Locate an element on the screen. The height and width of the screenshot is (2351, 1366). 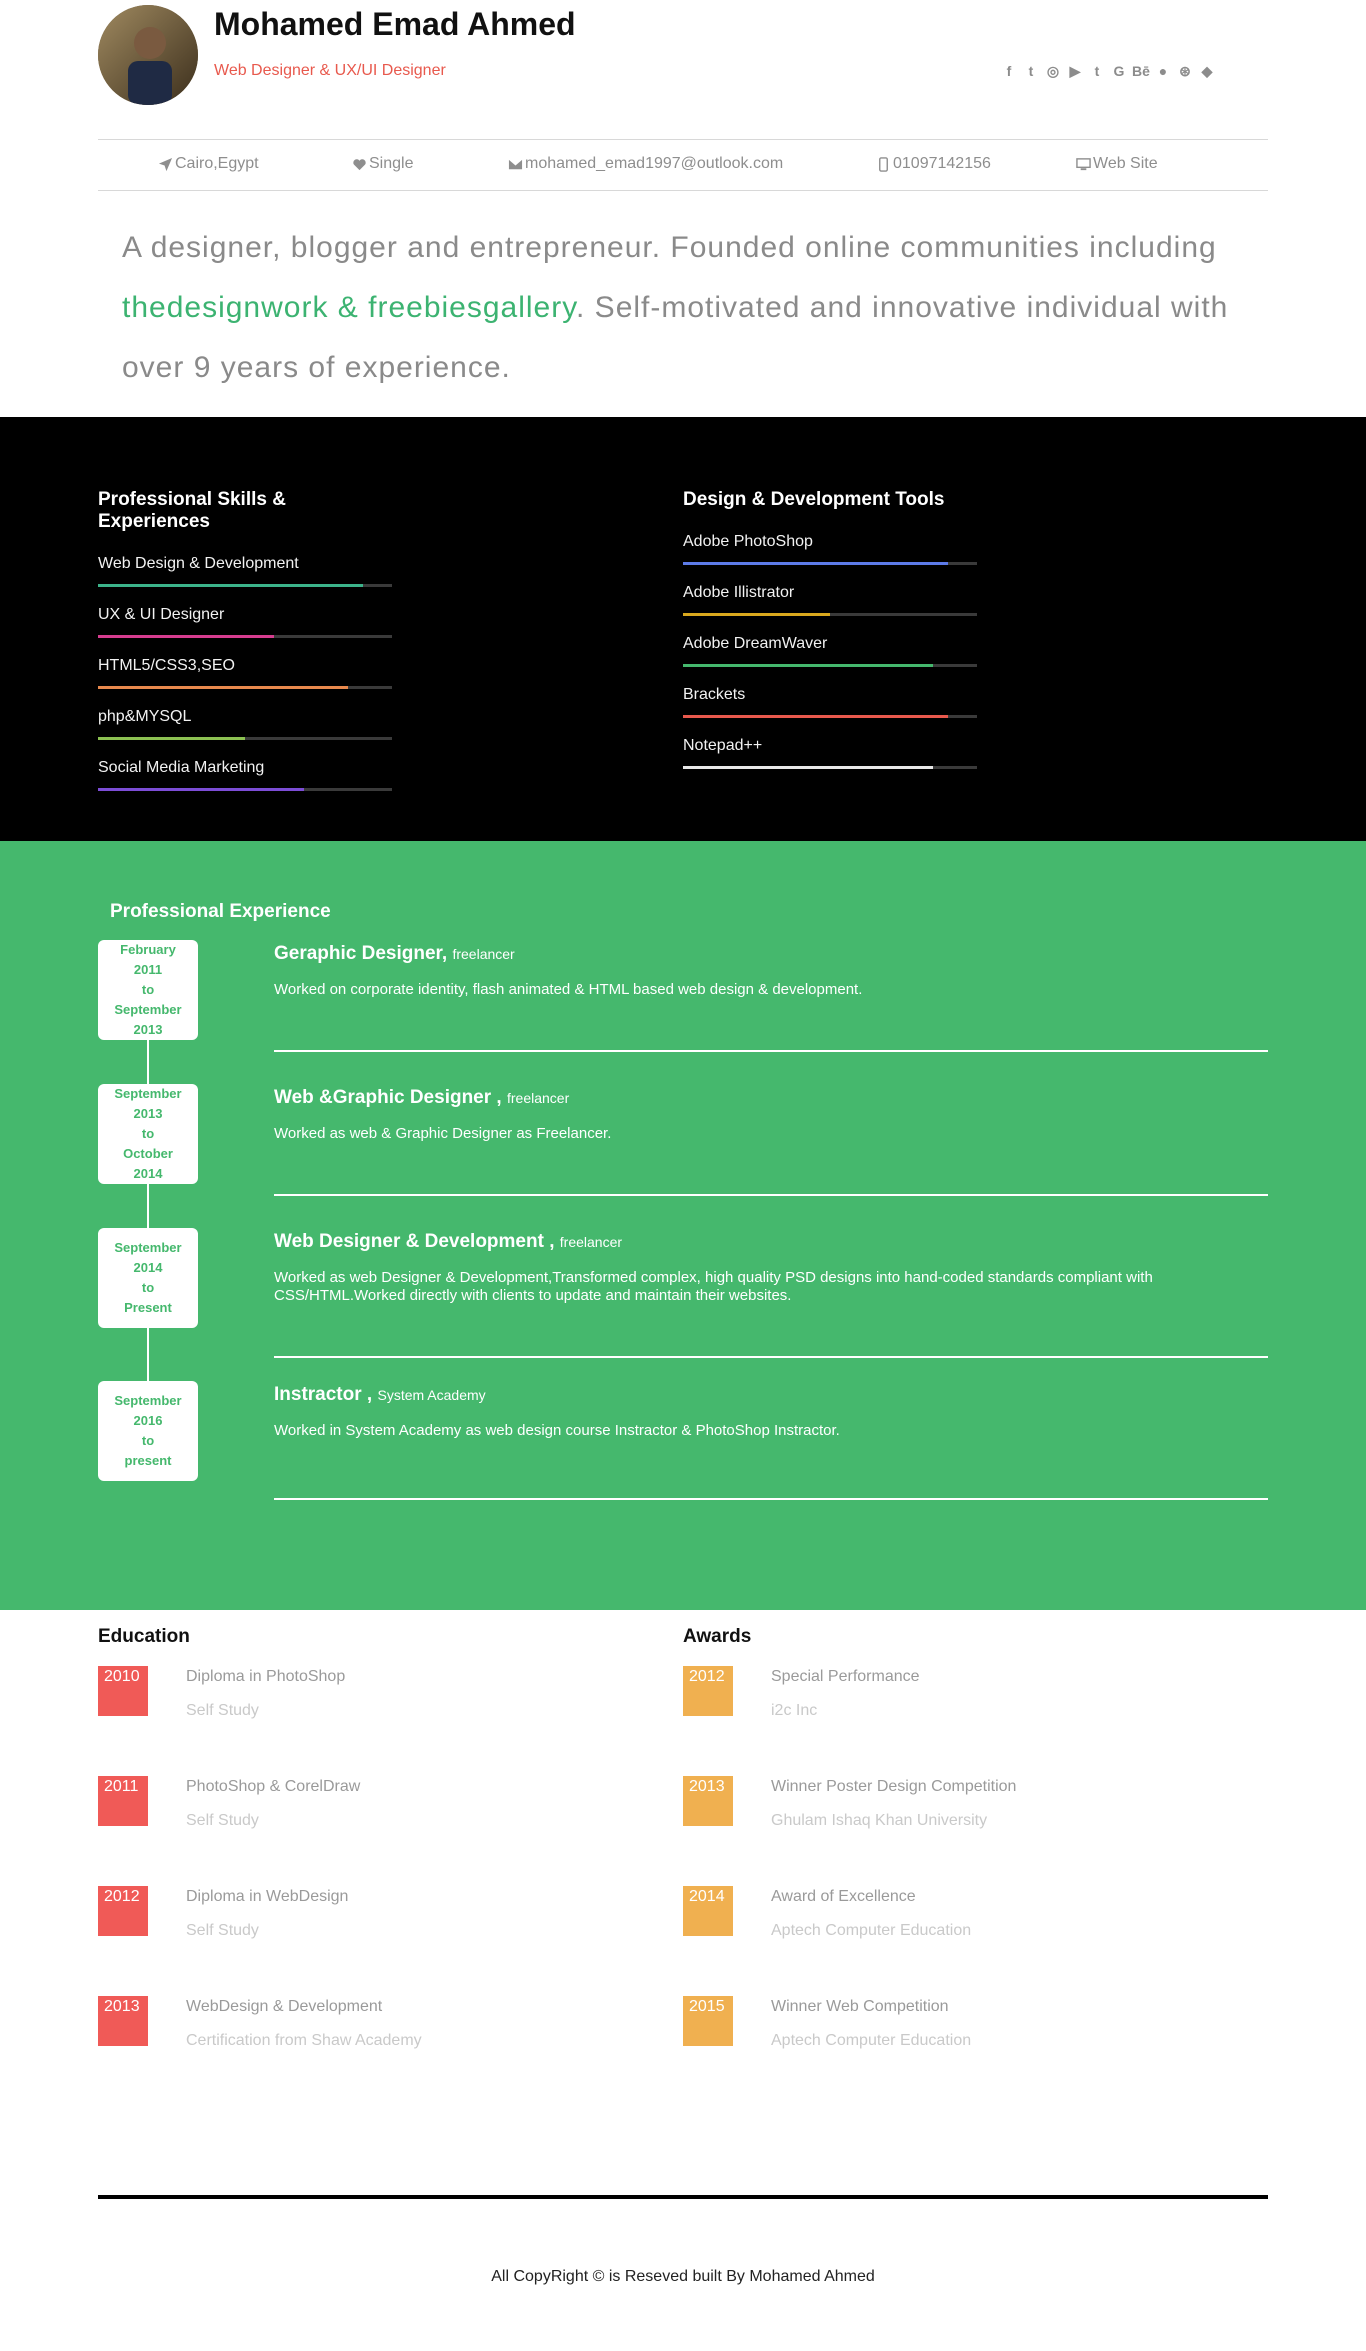
bio-highlight: thedesignwork & freebiesgallery is located at coordinates (349, 307).